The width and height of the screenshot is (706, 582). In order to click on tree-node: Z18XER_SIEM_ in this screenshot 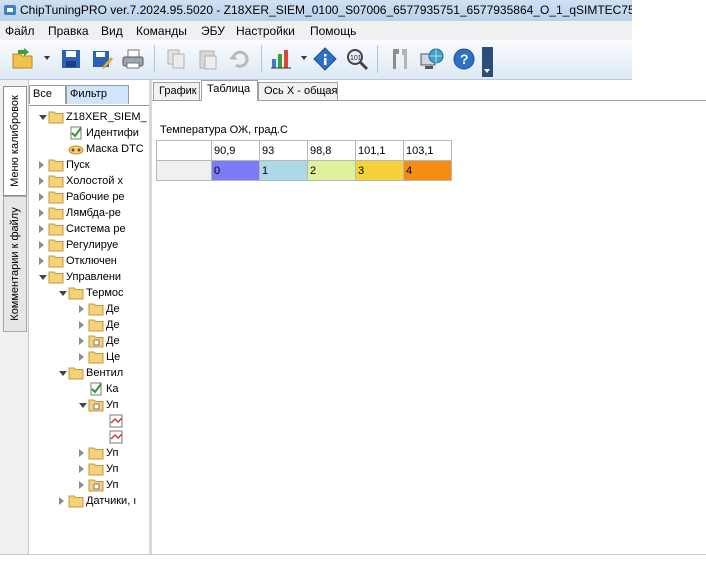, I will do `click(94, 118)`.